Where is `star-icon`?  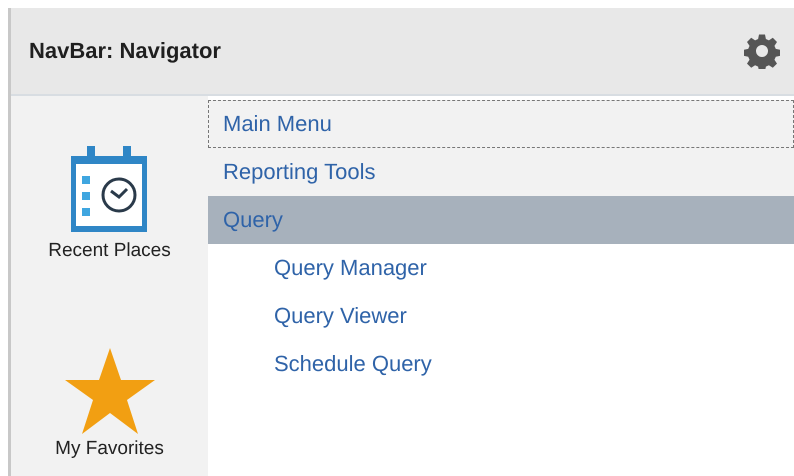 star-icon is located at coordinates (109, 391).